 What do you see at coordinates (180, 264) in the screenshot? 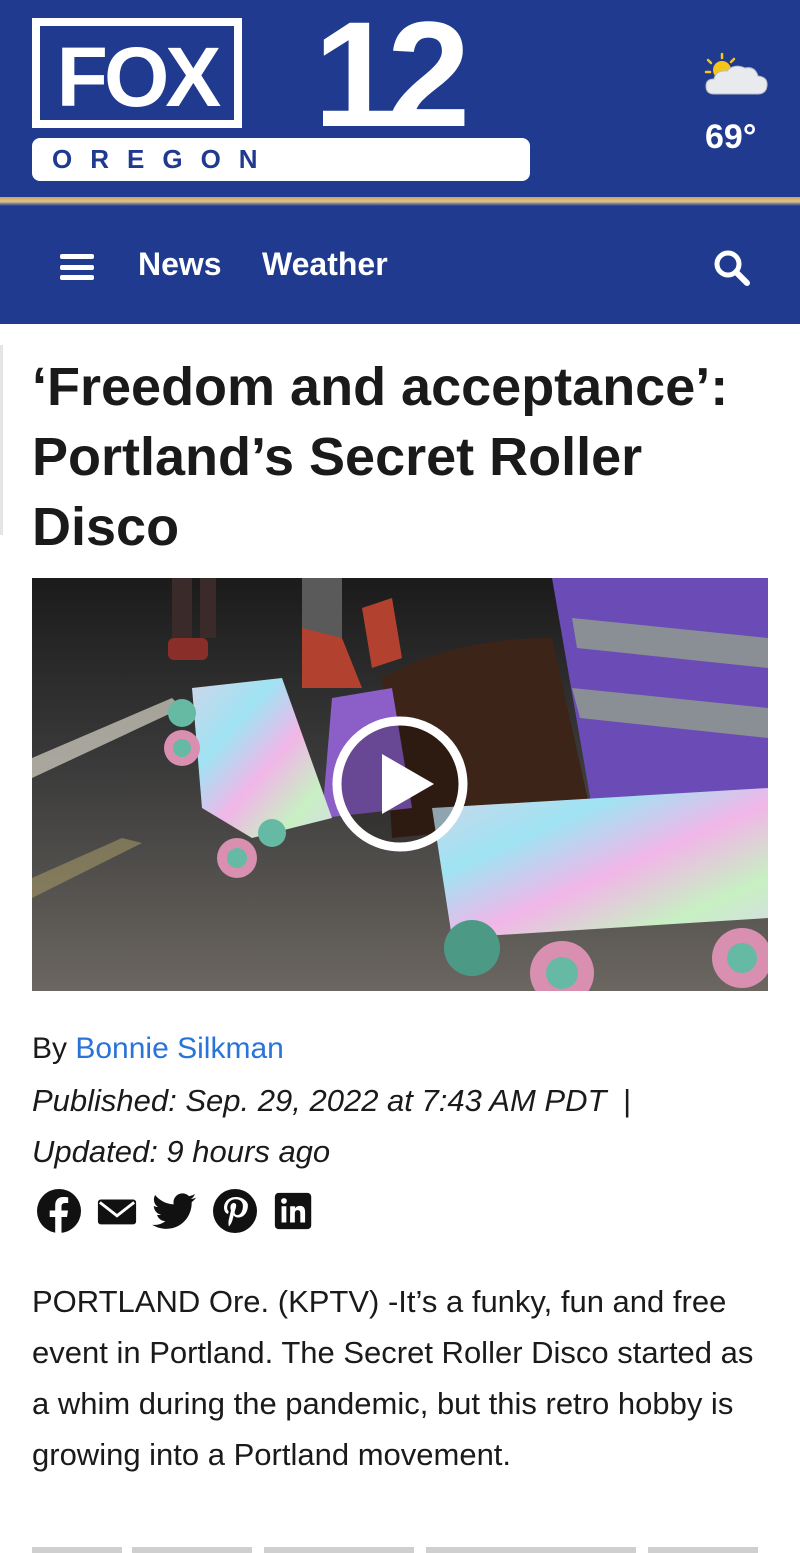
I see `nav-link-news: News` at bounding box center [180, 264].